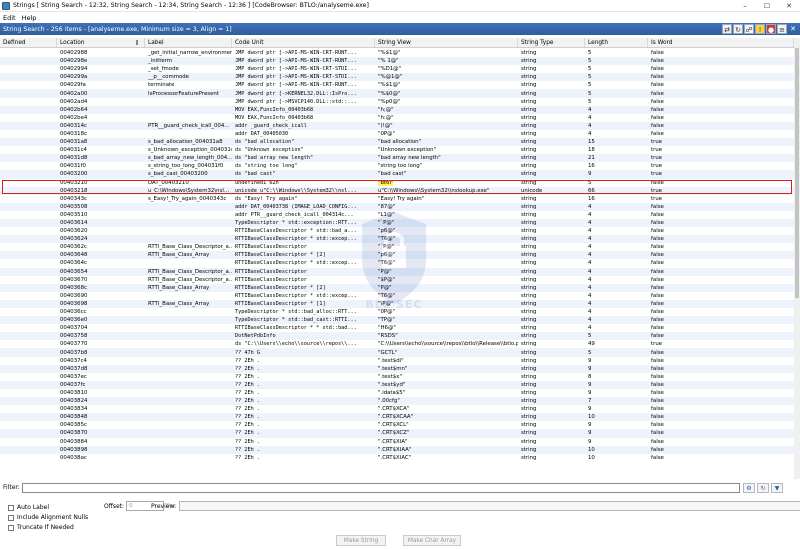  What do you see at coordinates (771, 29) in the screenshot?
I see `stop-icon: ●` at bounding box center [771, 29].